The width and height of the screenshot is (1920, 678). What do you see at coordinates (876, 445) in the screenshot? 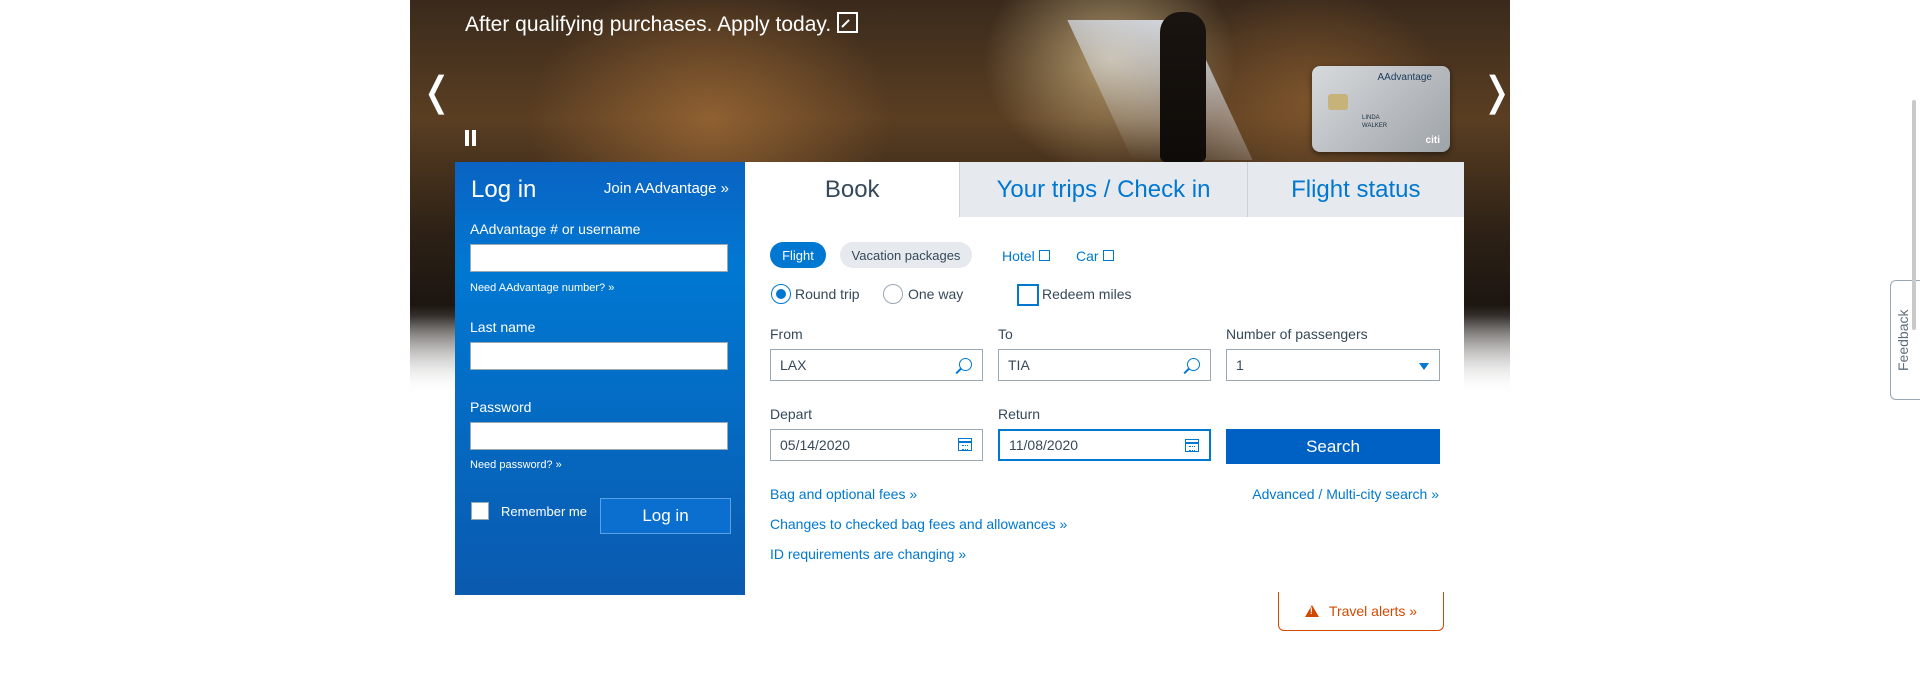
I see `depart-input: 05/14/2020` at bounding box center [876, 445].